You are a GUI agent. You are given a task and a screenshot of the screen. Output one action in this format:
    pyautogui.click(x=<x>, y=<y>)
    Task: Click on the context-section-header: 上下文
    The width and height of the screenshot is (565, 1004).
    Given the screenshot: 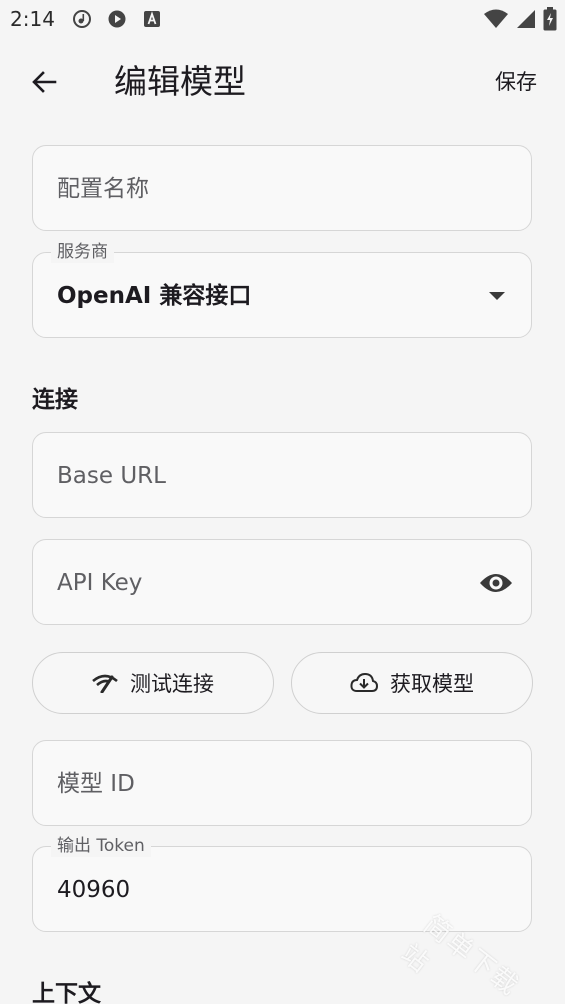 What is the action you would take?
    pyautogui.click(x=66, y=992)
    